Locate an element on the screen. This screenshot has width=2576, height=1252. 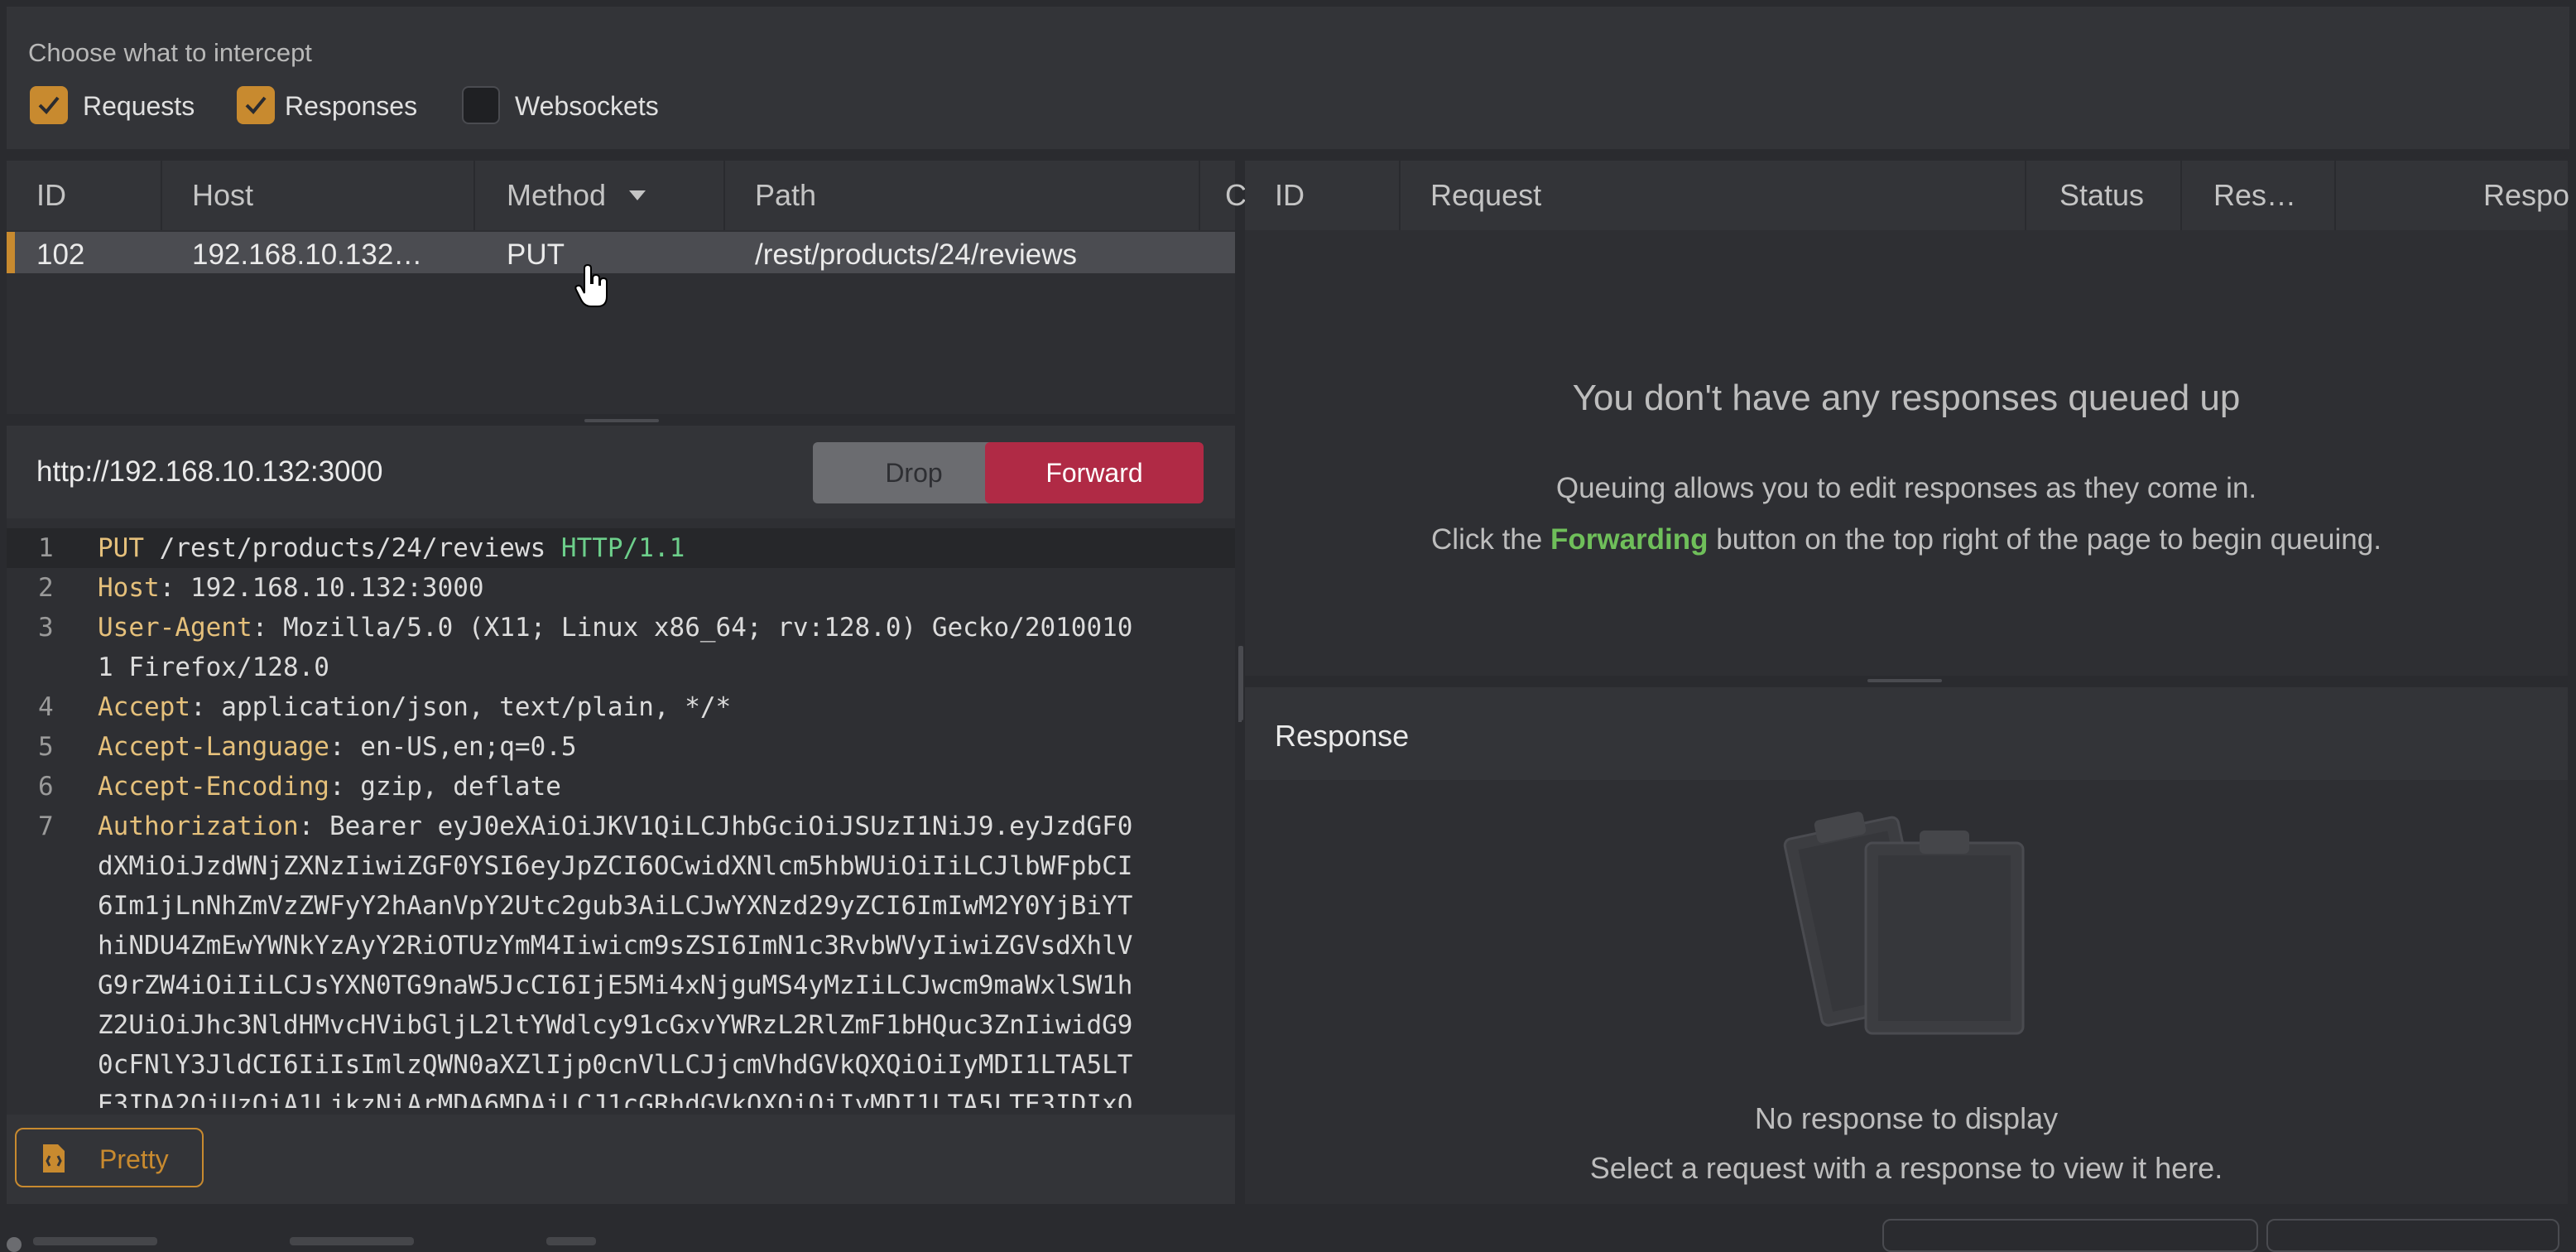
requests-table-header: ID Host Method Path C is located at coordinates (627, 195).